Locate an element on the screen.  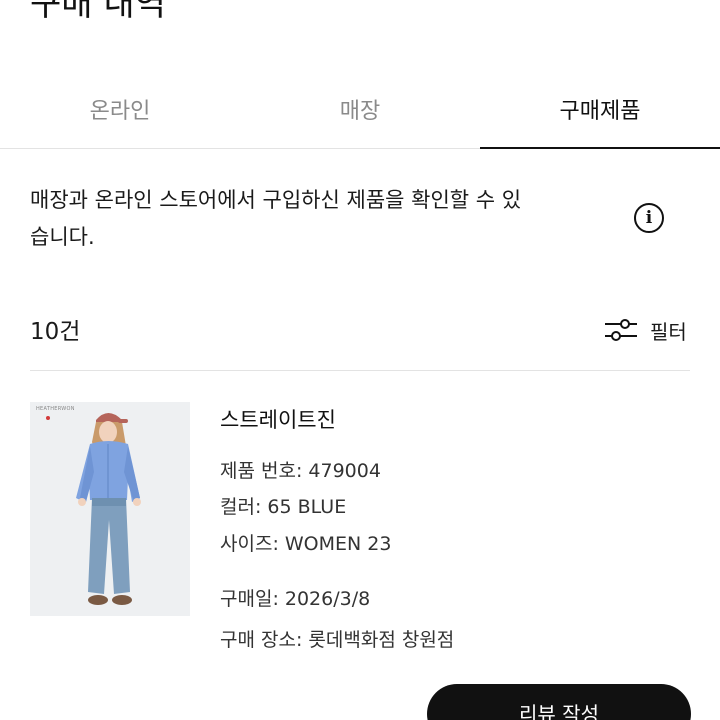
tab-bar: 온라인 매장 구매제품 is located at coordinates (360, 109).